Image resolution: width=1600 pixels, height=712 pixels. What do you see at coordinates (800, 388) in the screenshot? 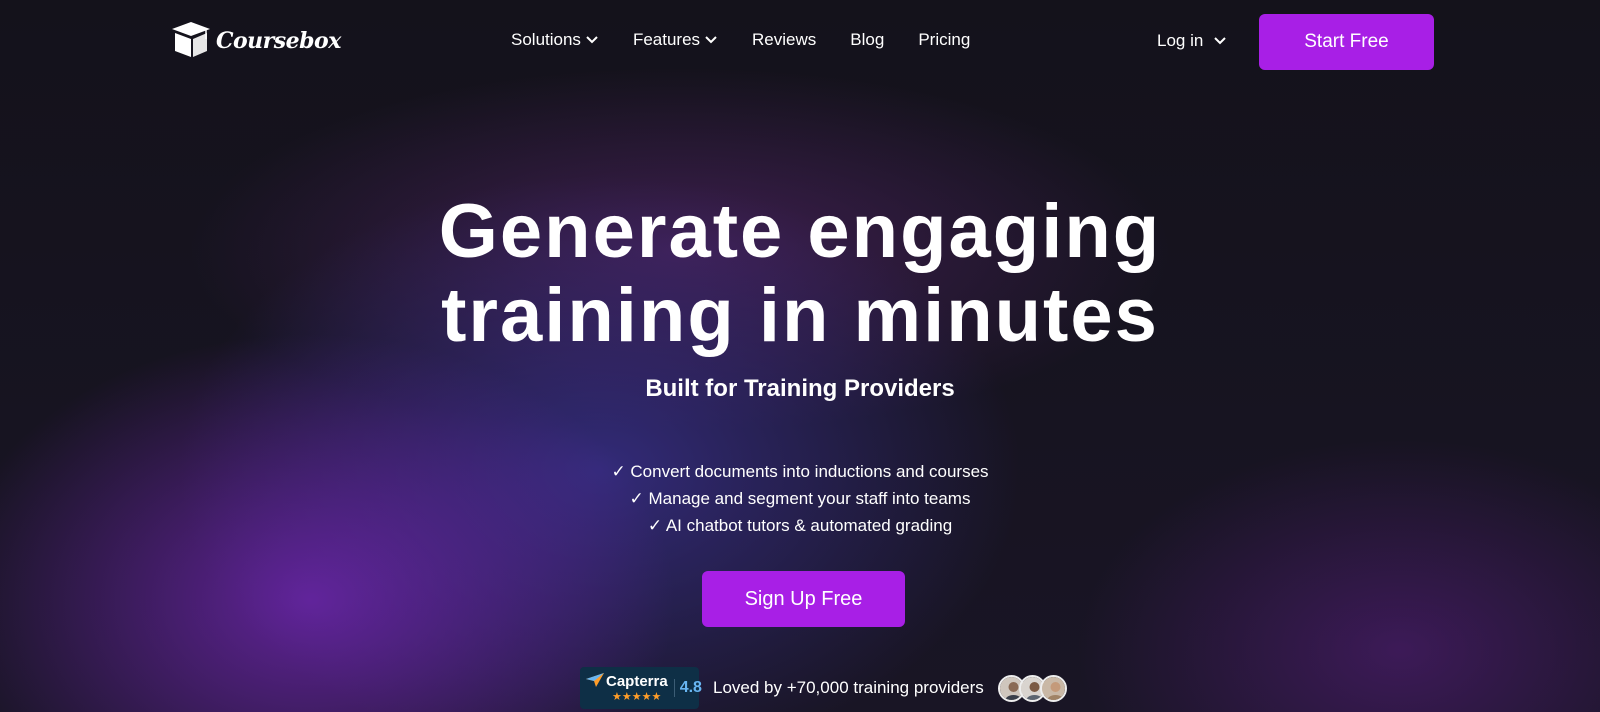
I see `hero-subtitle: Built for Training Providers` at bounding box center [800, 388].